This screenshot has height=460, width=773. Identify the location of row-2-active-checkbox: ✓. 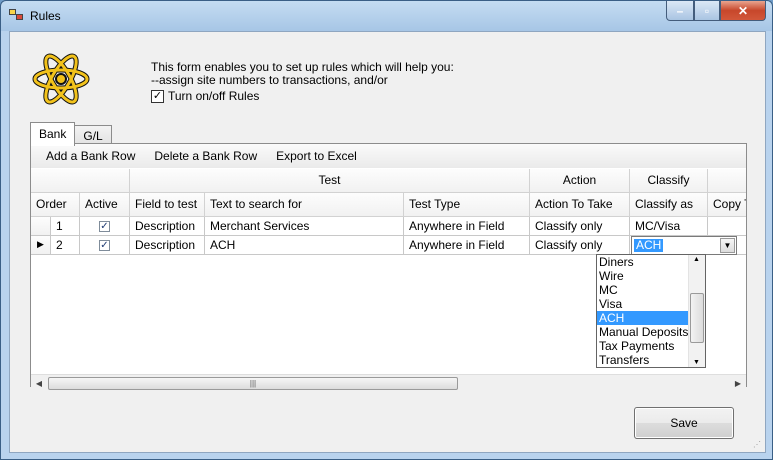
(104, 245).